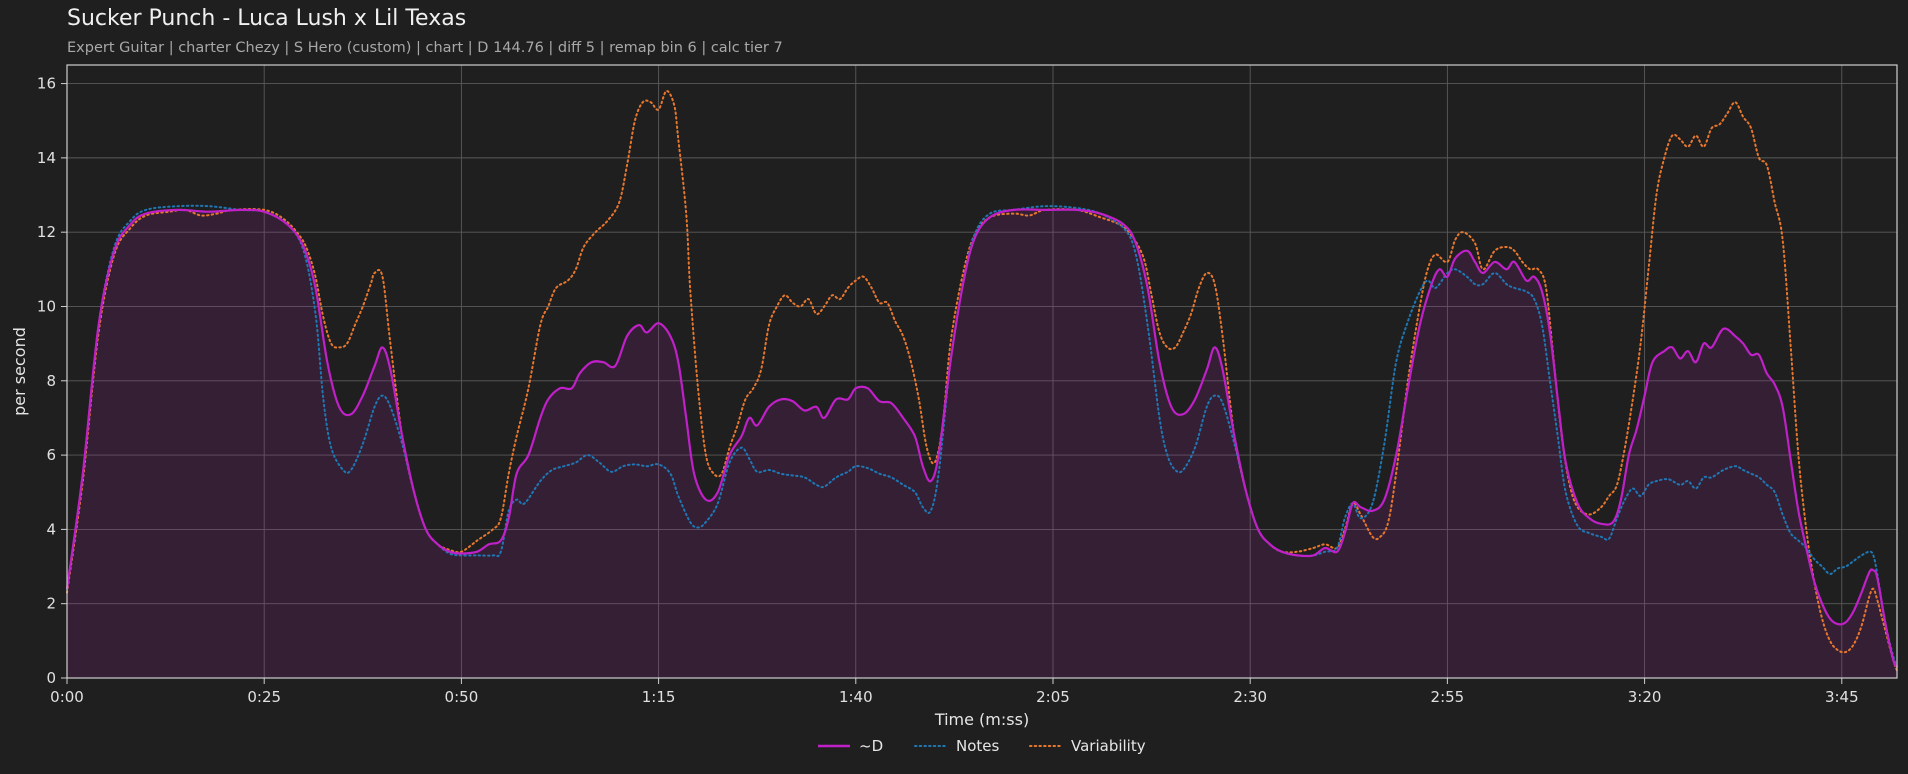 The height and width of the screenshot is (774, 1908). What do you see at coordinates (1645, 697) in the screenshot?
I see `x-tick-label: 3:20` at bounding box center [1645, 697].